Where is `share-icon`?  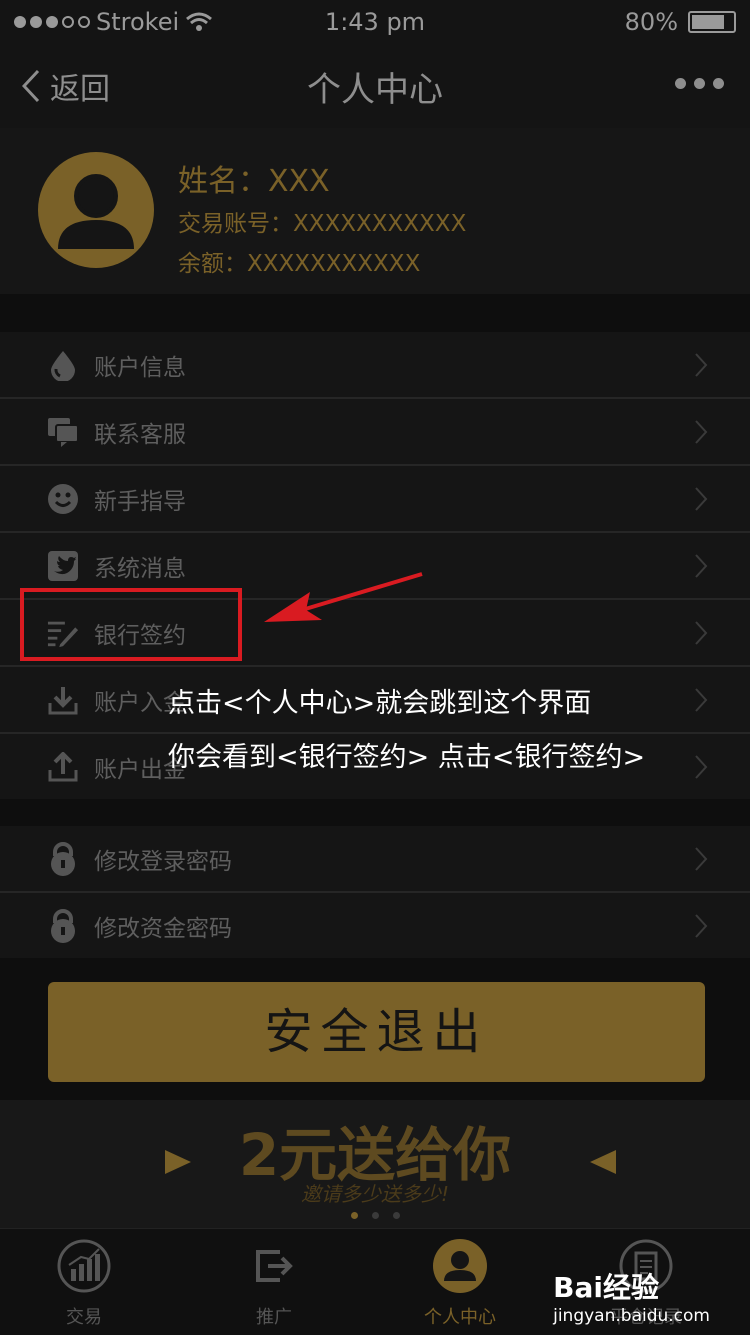
share-icon is located at coordinates (274, 1266).